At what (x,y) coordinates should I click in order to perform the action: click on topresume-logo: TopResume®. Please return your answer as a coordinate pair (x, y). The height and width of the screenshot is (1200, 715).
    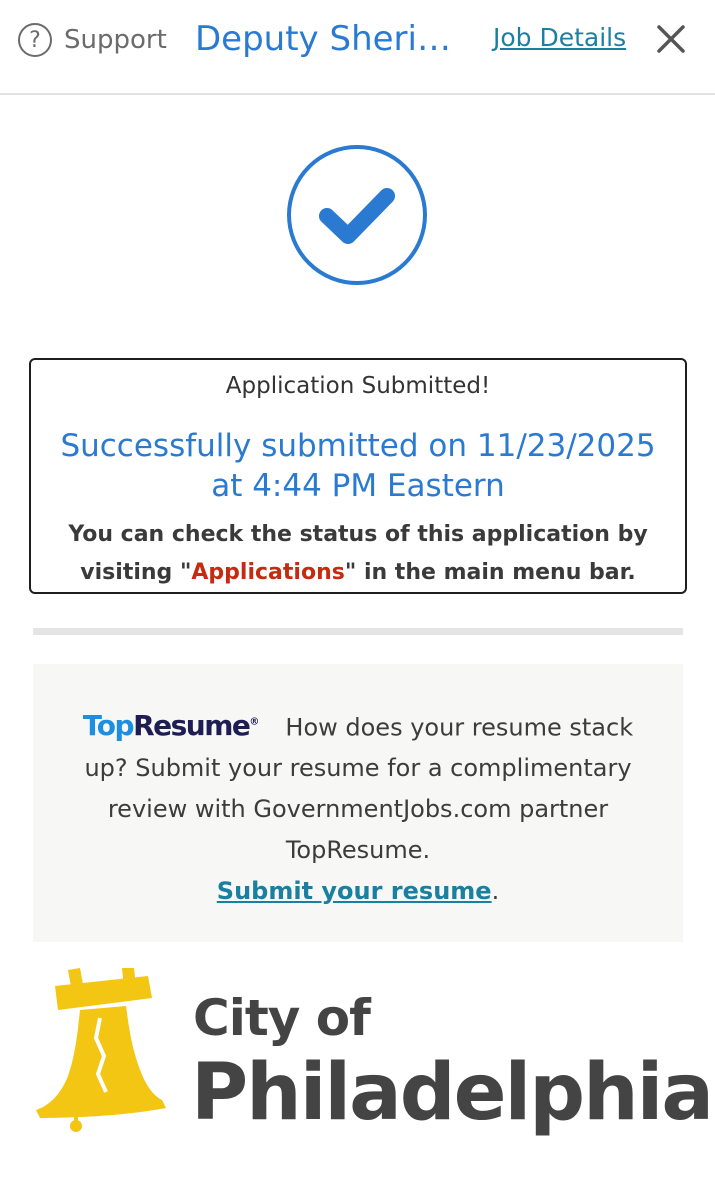
    Looking at the image, I should click on (171, 725).